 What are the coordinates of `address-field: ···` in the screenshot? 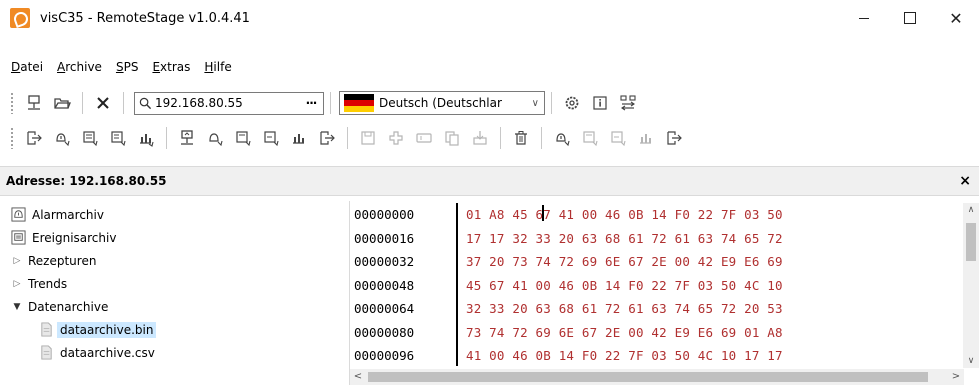 It's located at (229, 103).